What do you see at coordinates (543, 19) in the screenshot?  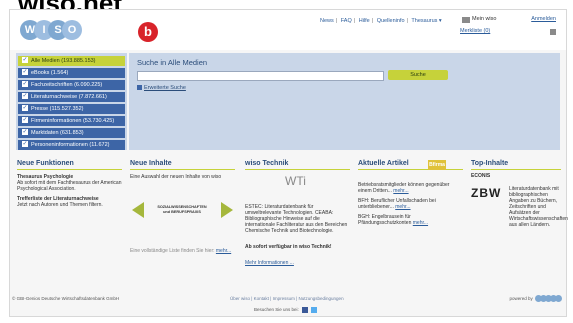 I see `login-link: Anmelden` at bounding box center [543, 19].